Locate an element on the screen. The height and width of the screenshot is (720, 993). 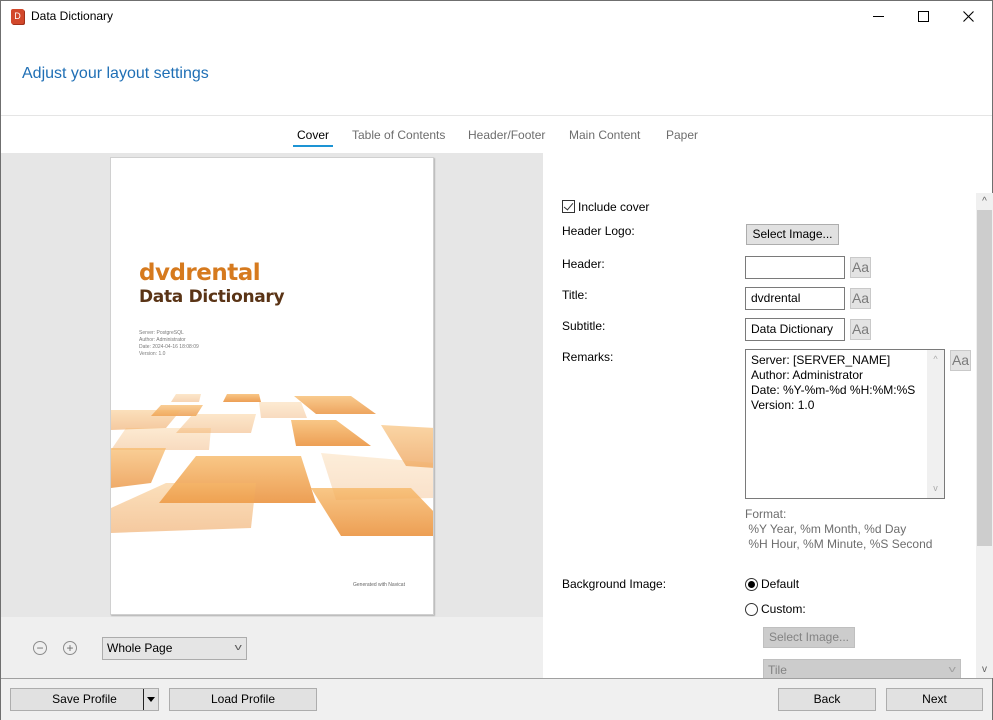
minimize-icon is located at coordinates (878, 16).